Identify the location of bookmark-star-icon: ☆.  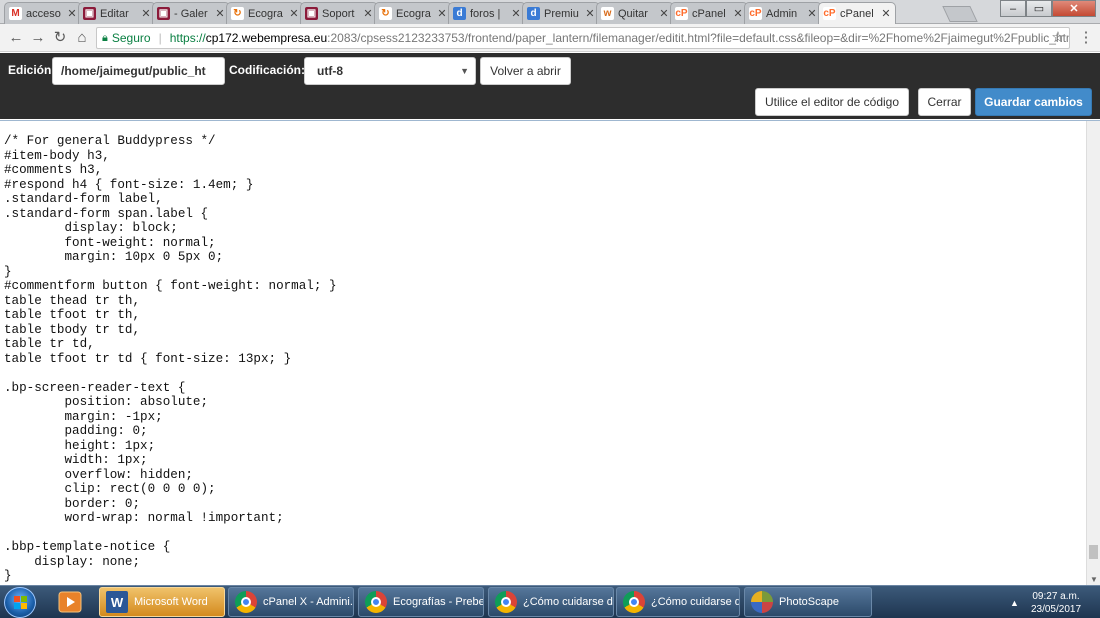
(1058, 38).